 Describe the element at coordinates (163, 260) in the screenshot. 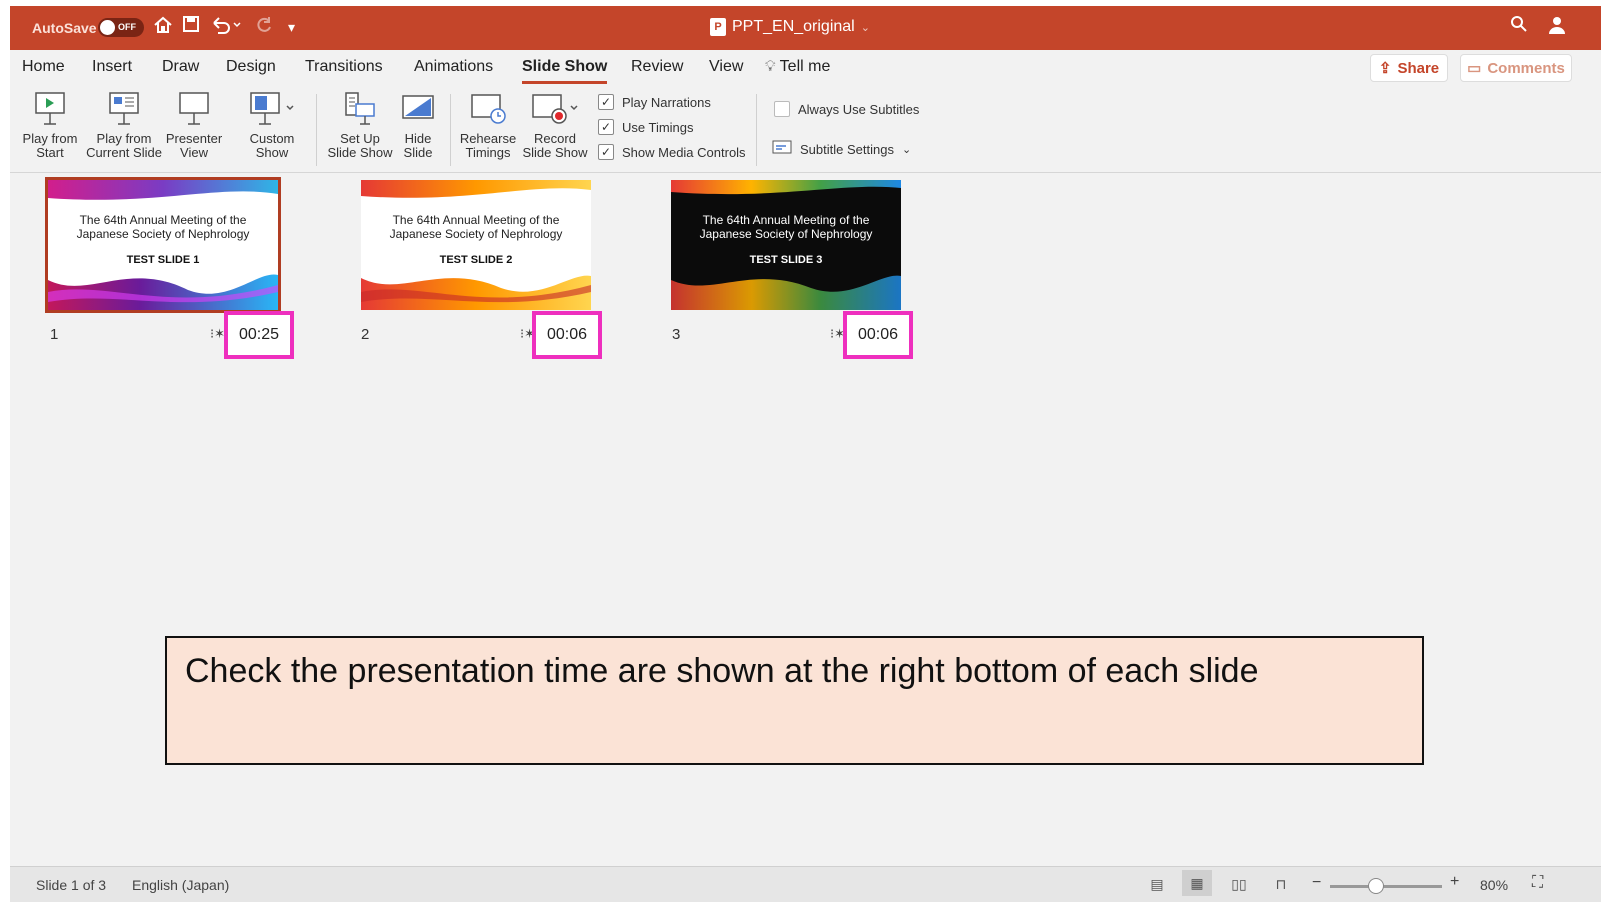

I see `slide-label: TEST SLIDE 1` at that location.